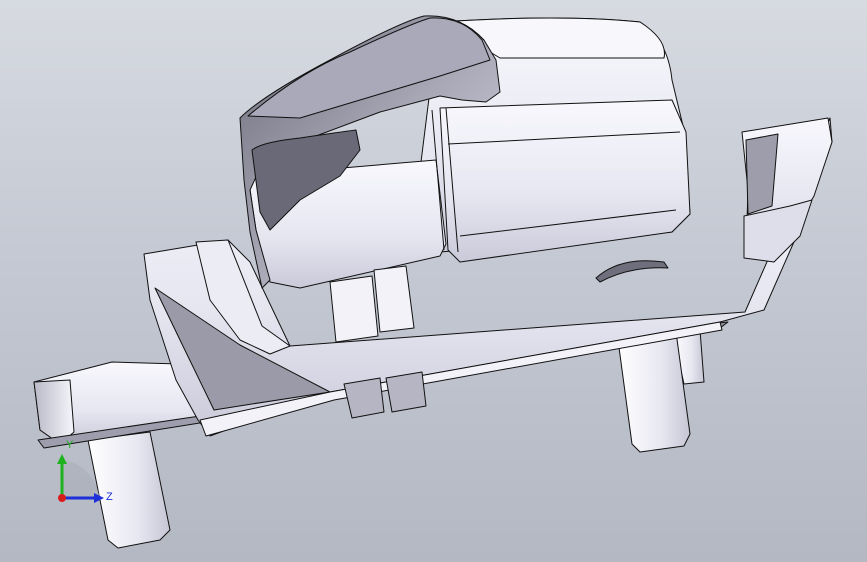 The image size is (867, 562). I want to click on triad-plane-shading, so click(81, 479).